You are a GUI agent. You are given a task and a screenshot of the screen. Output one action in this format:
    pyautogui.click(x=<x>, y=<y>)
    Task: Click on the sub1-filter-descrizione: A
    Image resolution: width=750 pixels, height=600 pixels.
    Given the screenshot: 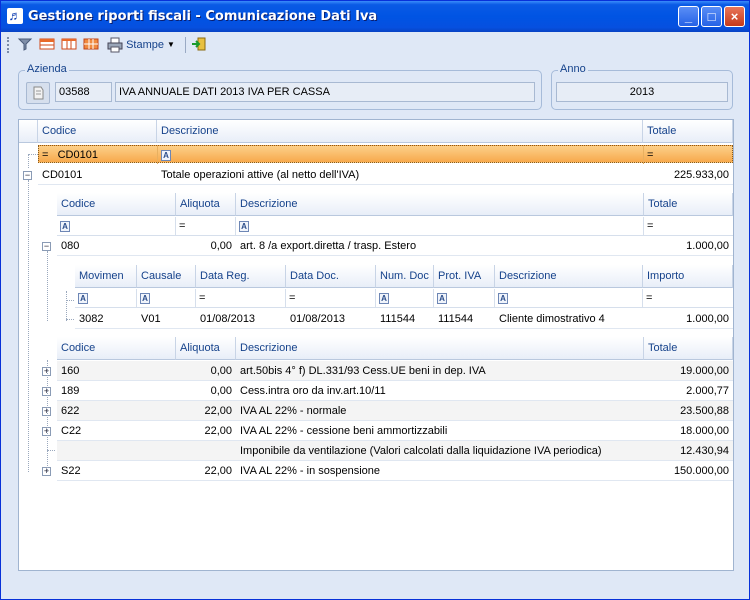 What is the action you would take?
    pyautogui.click(x=440, y=226)
    